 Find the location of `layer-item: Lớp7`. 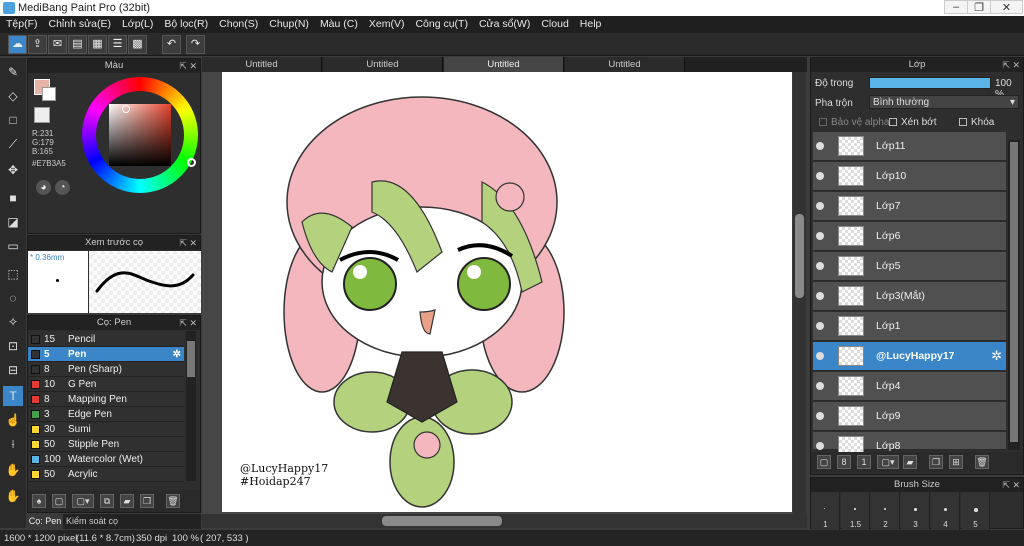

layer-item: Lớp7 is located at coordinates (909, 206).